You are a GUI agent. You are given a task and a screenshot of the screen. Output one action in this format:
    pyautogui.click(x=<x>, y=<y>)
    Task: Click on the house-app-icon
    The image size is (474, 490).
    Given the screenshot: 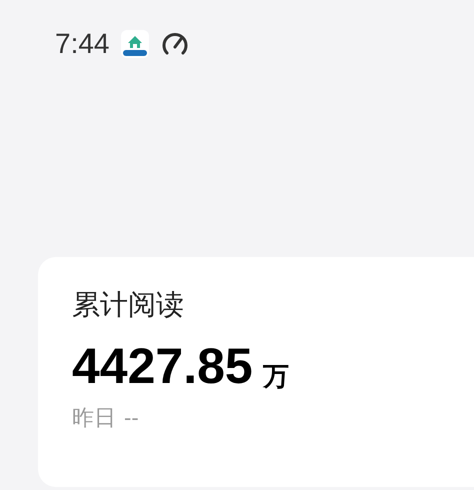 What is the action you would take?
    pyautogui.click(x=135, y=44)
    